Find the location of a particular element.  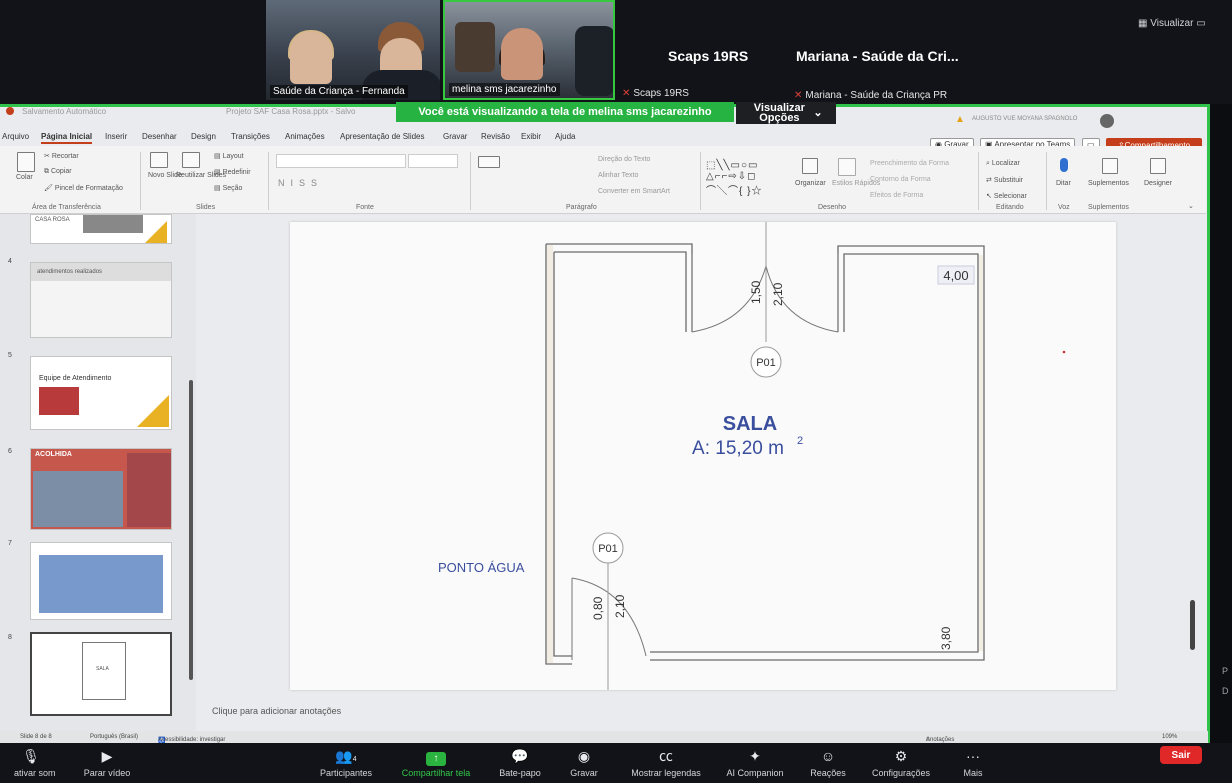

layout-button: ▤ Layout is located at coordinates (229, 156).